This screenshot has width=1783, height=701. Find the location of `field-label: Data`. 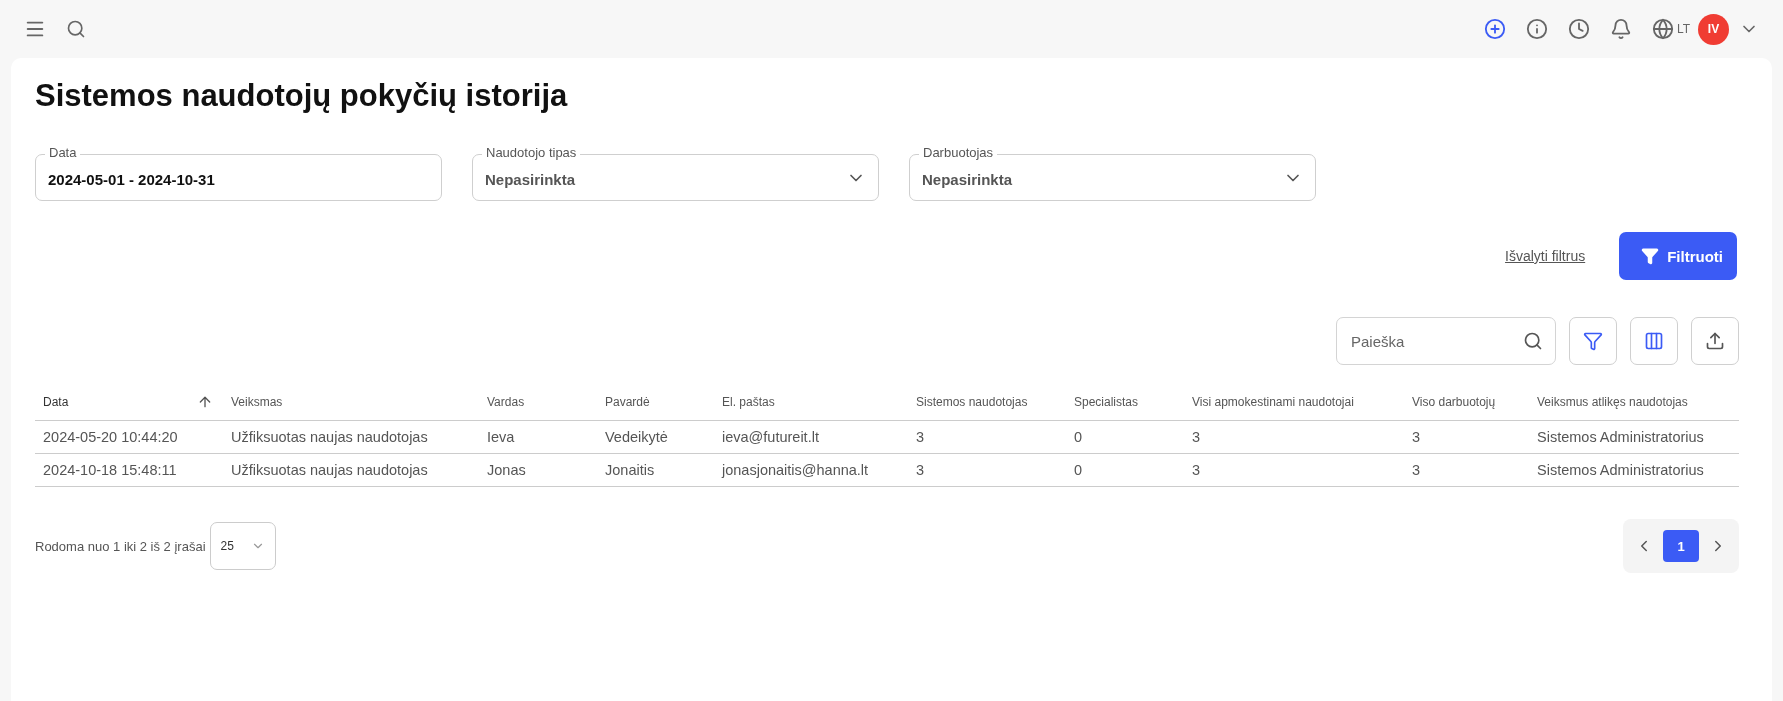

field-label: Data is located at coordinates (63, 152).